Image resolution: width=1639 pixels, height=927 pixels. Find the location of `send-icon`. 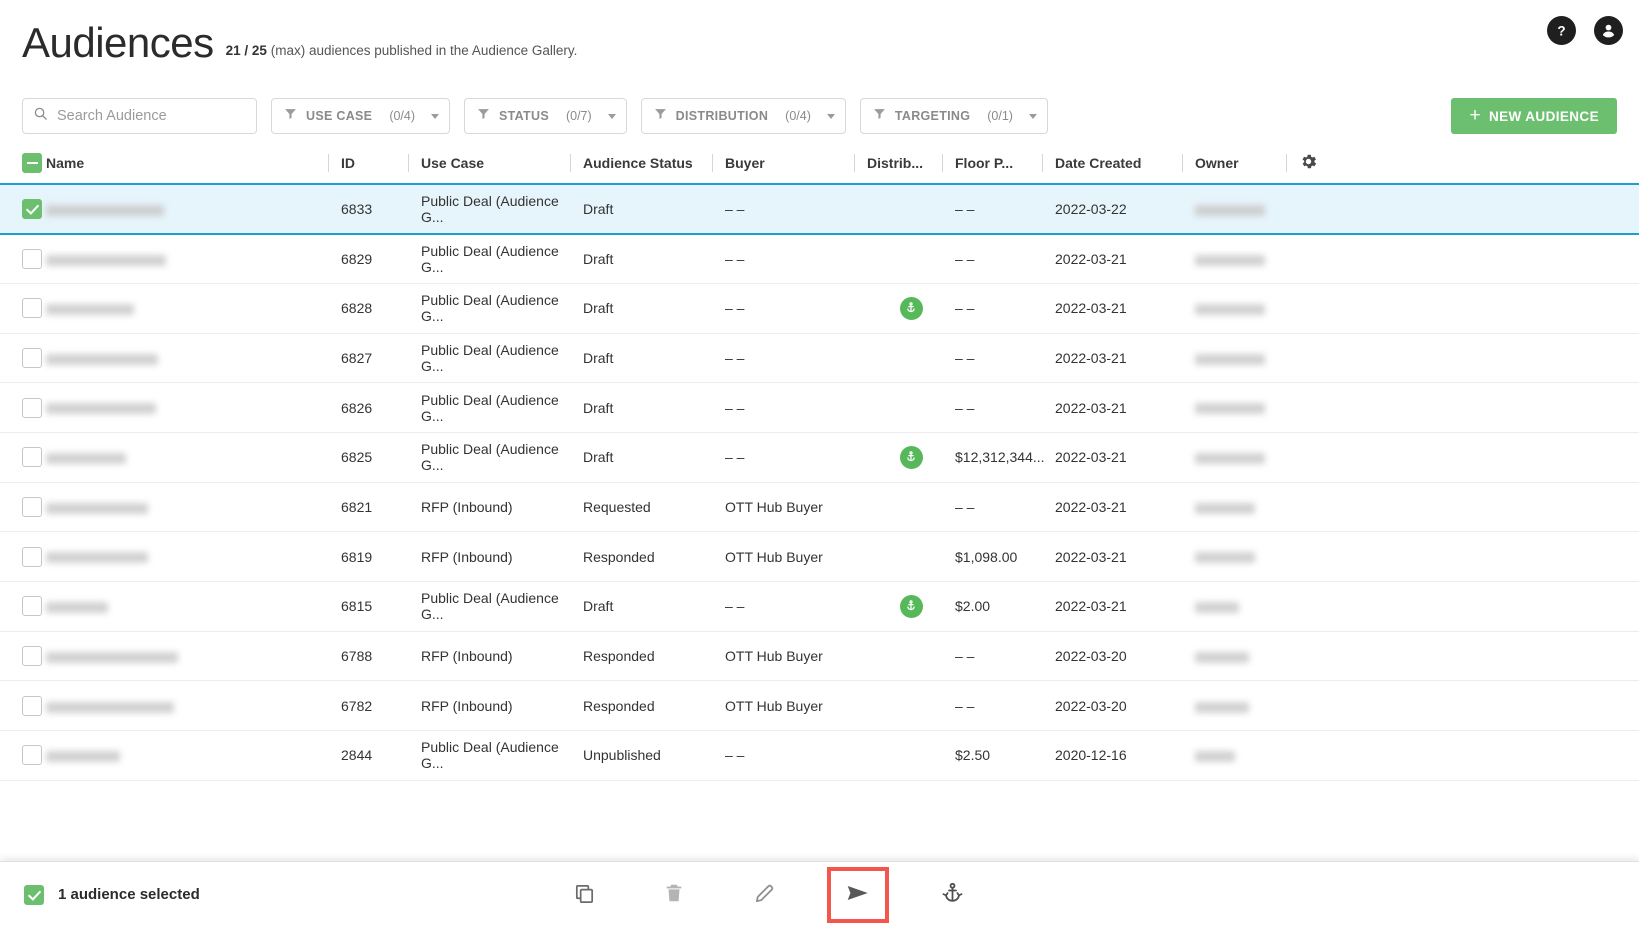

send-icon is located at coordinates (858, 894).